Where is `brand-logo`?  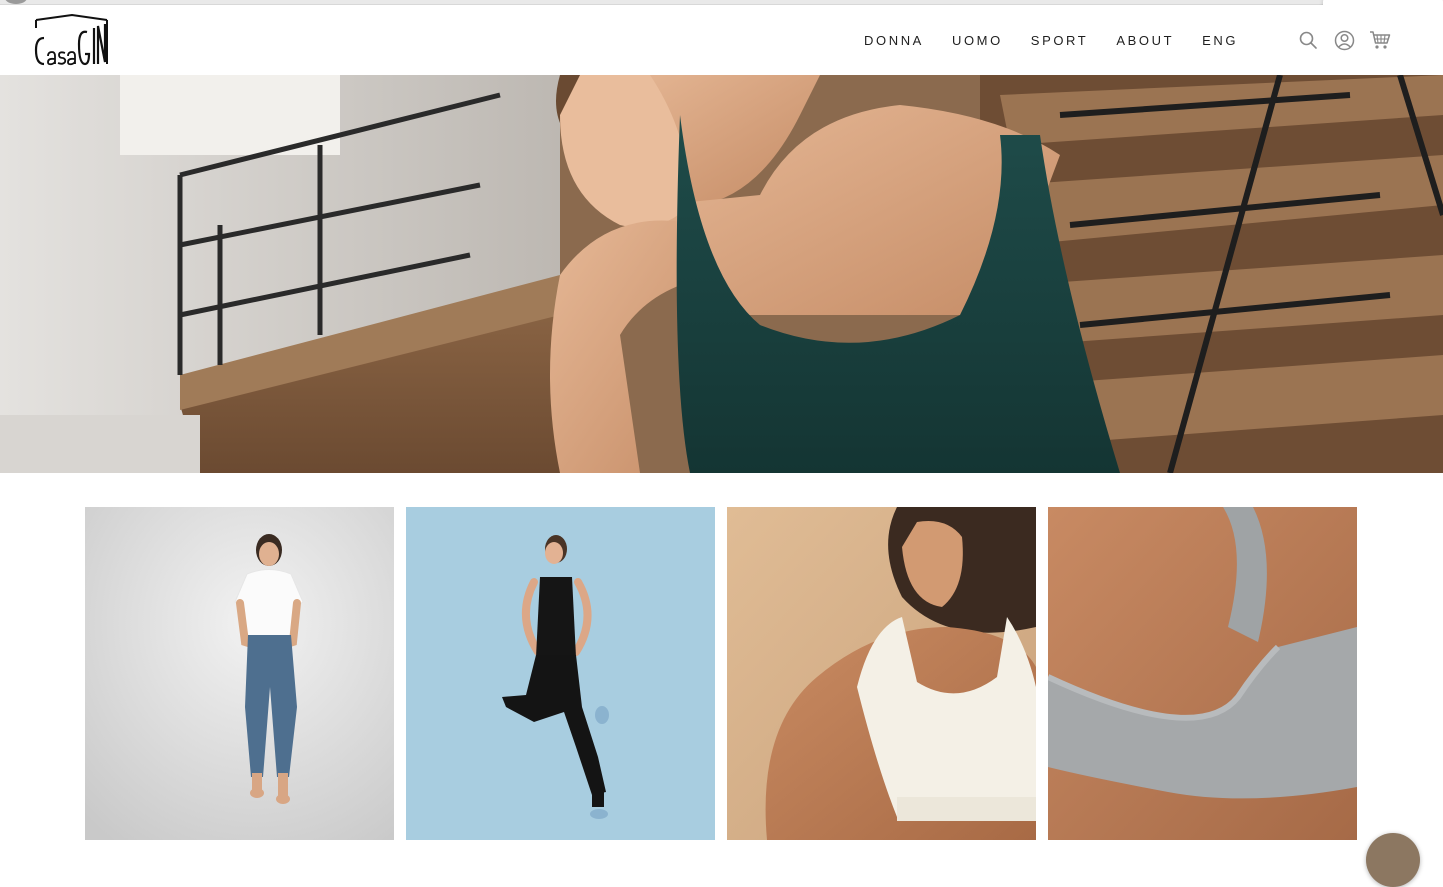
brand-logo is located at coordinates (72, 40).